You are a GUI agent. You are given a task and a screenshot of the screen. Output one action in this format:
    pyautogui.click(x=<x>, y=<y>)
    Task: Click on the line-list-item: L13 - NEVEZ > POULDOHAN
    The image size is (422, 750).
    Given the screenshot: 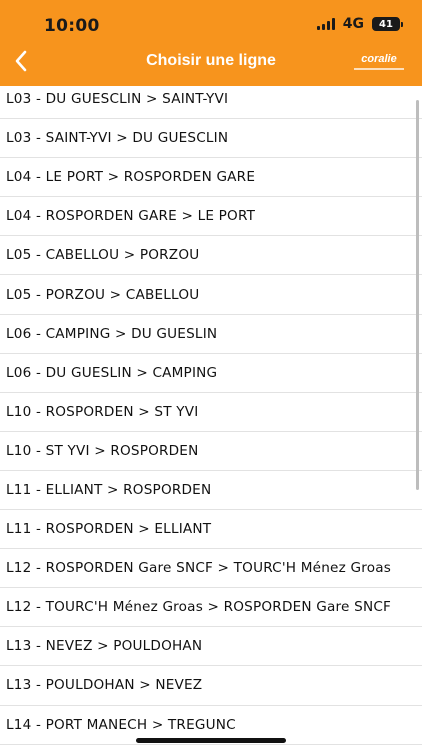 What is the action you would take?
    pyautogui.click(x=211, y=647)
    